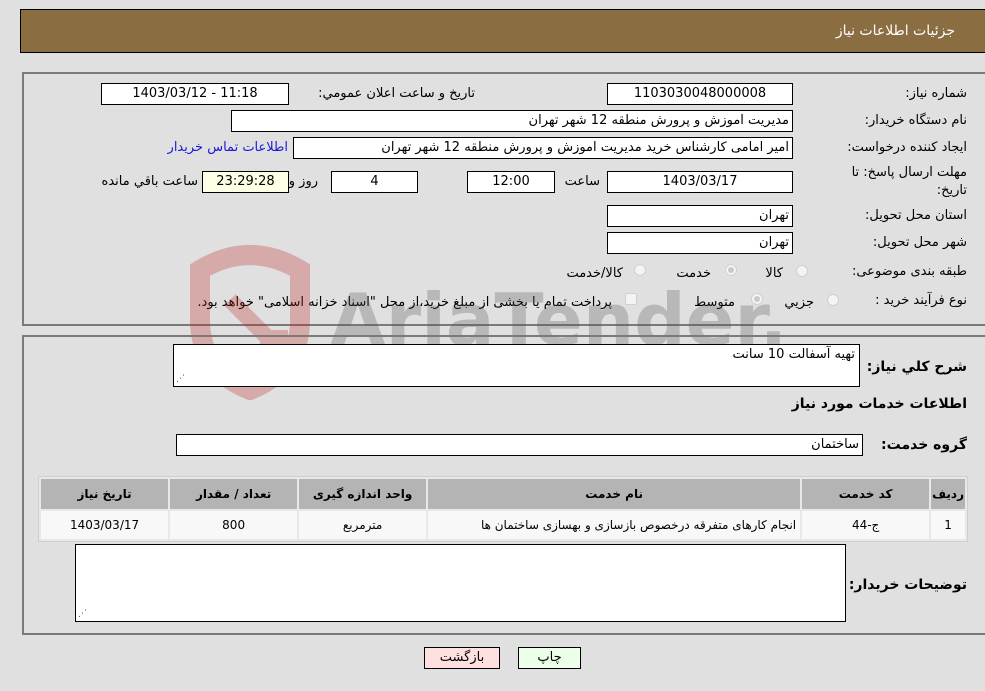 The height and width of the screenshot is (691, 985). I want to click on category-radio-goods, so click(802, 271).